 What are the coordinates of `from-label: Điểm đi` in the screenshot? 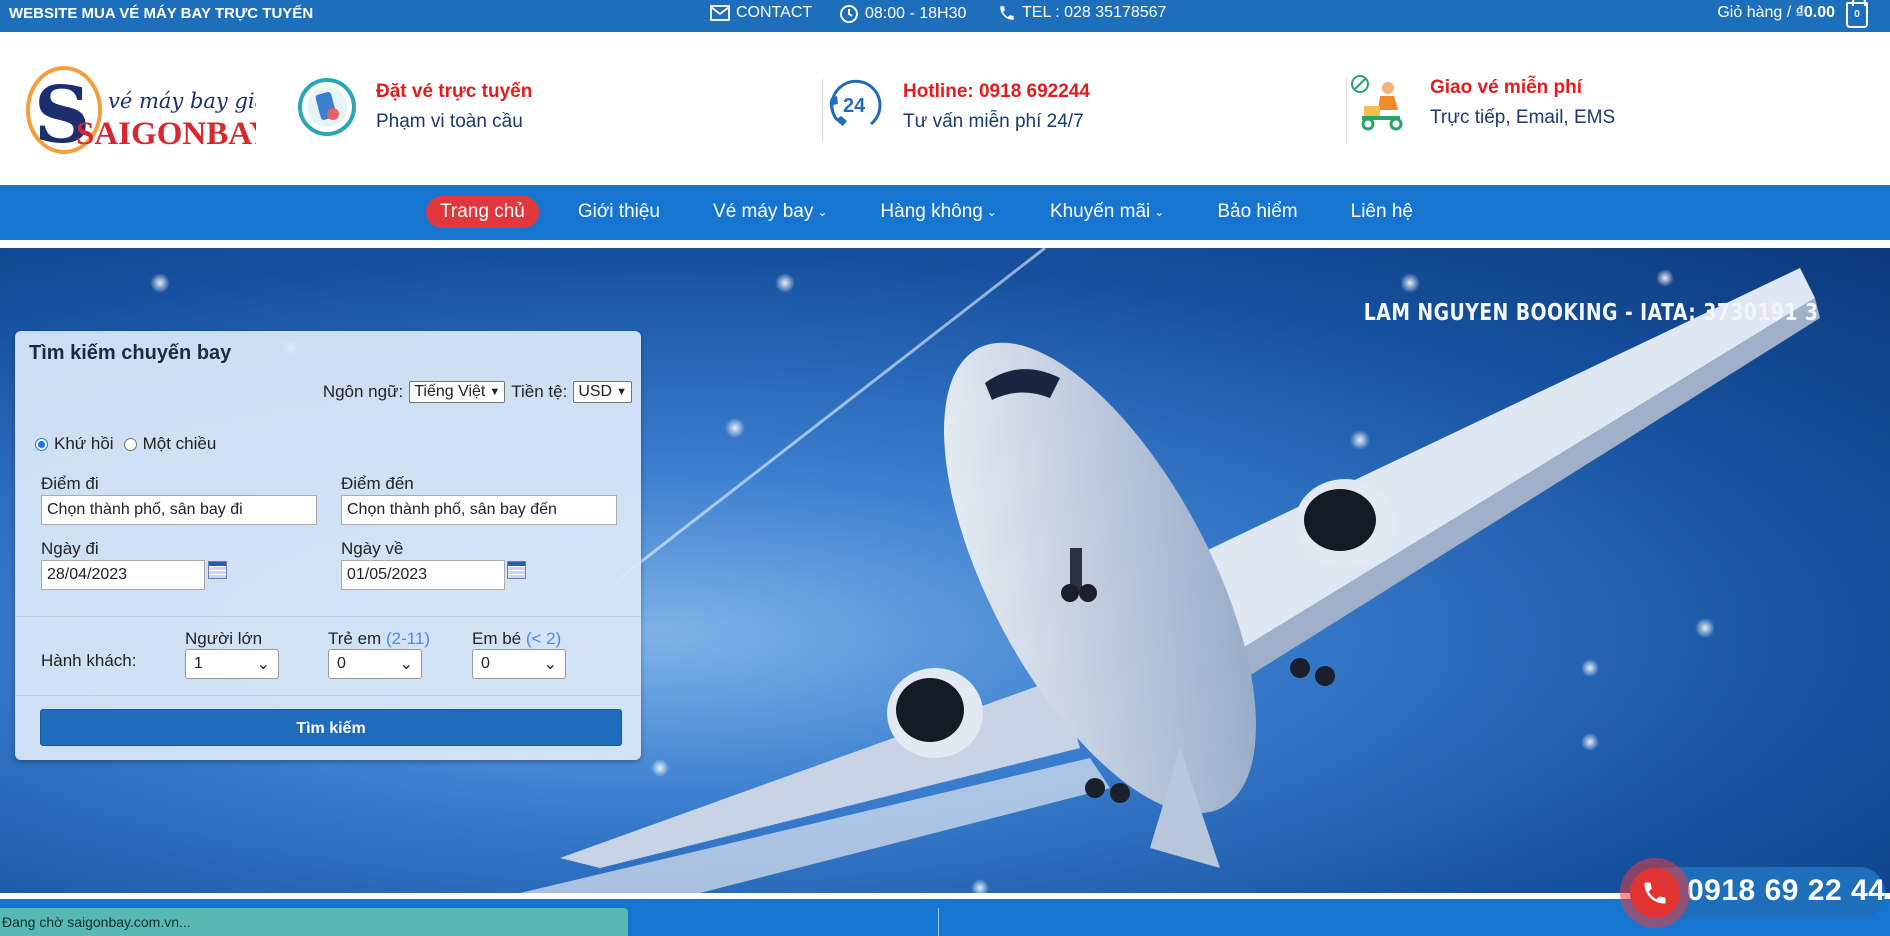 It's located at (70, 483).